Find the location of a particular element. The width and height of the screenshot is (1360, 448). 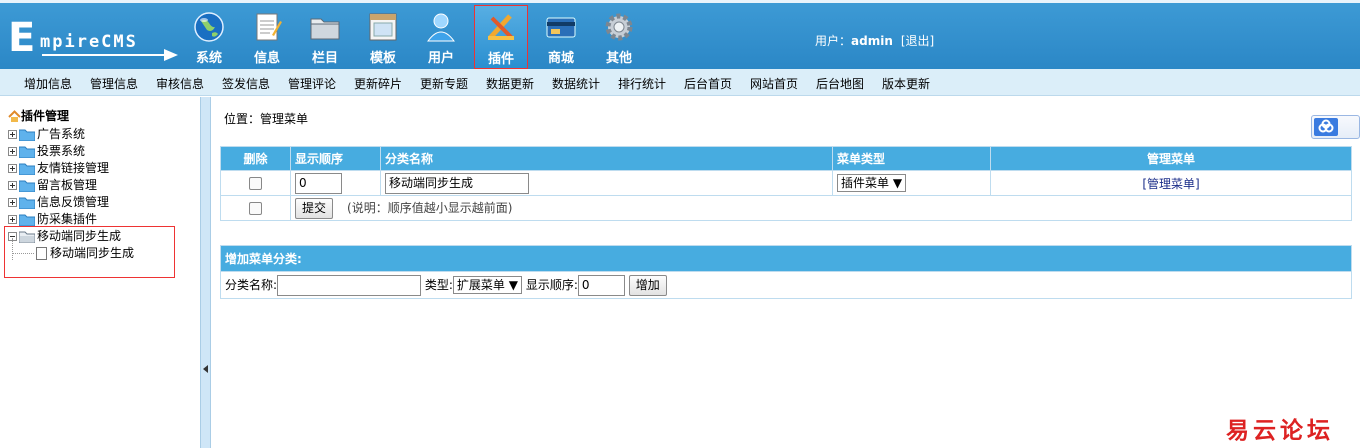

order-note: (说明：顺序值越小显示越前面) is located at coordinates (430, 207).